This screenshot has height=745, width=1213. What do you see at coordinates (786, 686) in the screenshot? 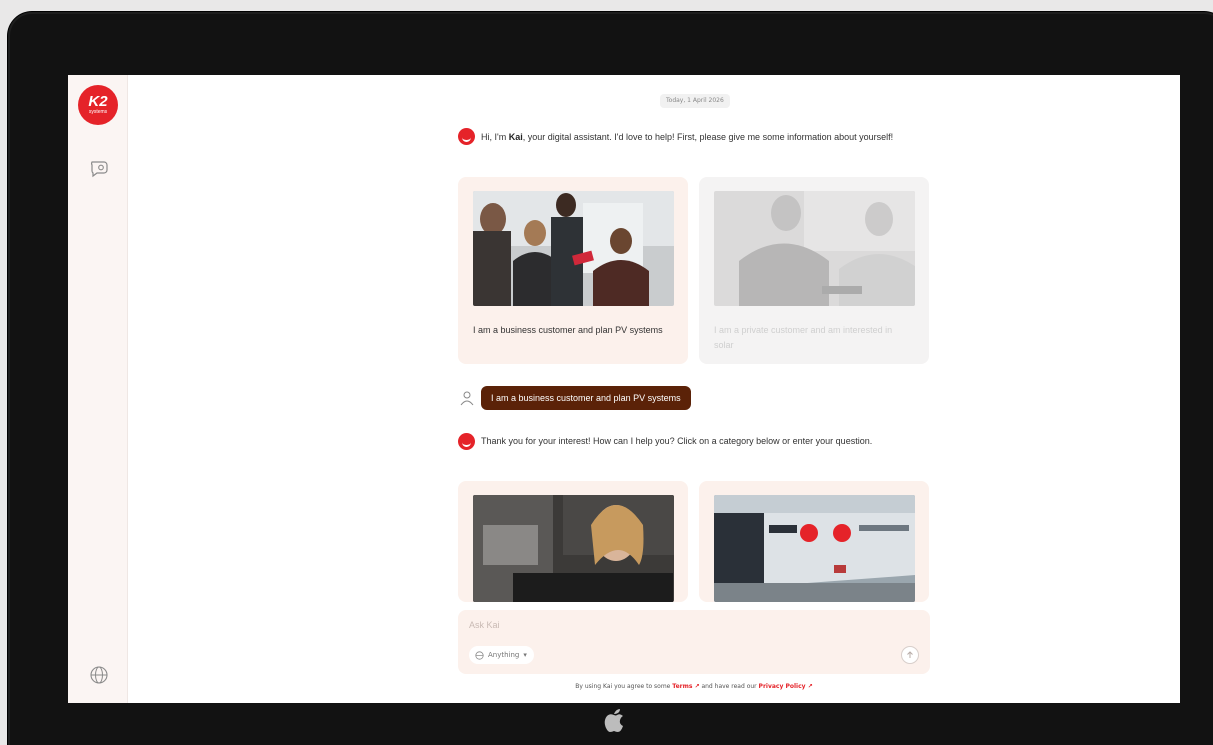
I see `privacy-policy-link: Privacy Policy ↗` at bounding box center [786, 686].